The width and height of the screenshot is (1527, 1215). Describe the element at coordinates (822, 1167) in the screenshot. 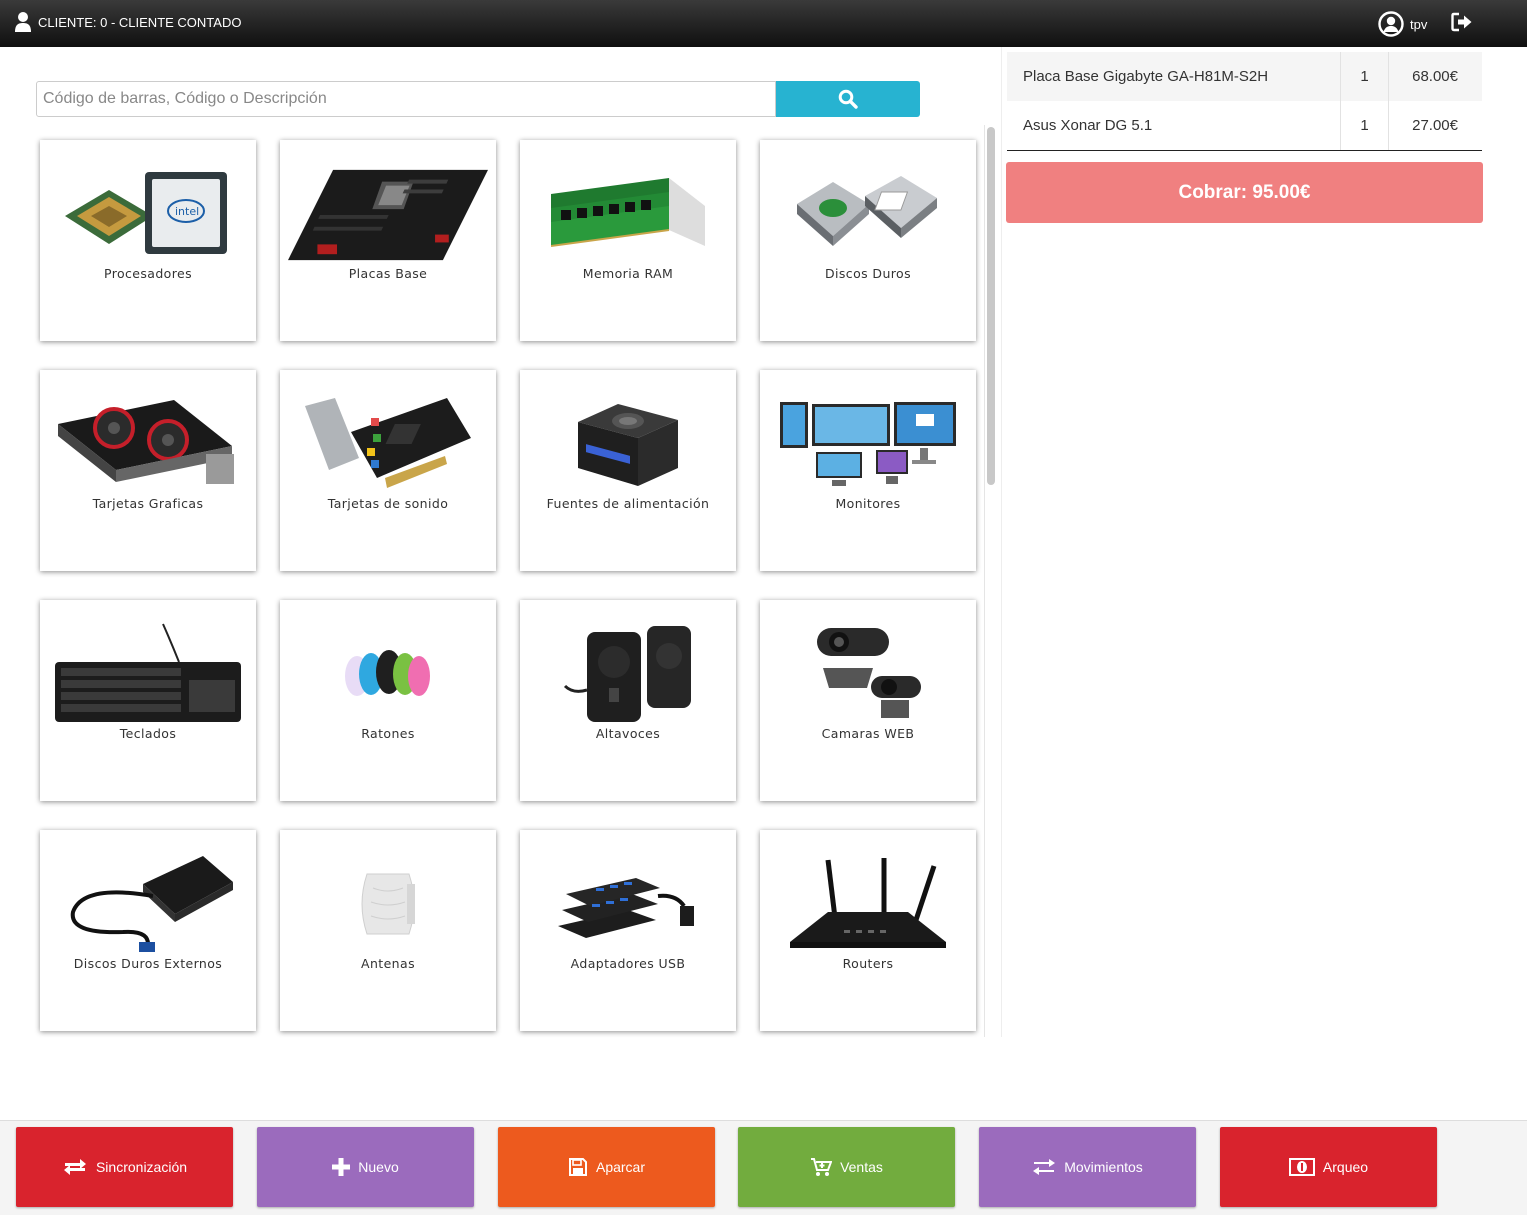

I see `cart-icon` at that location.